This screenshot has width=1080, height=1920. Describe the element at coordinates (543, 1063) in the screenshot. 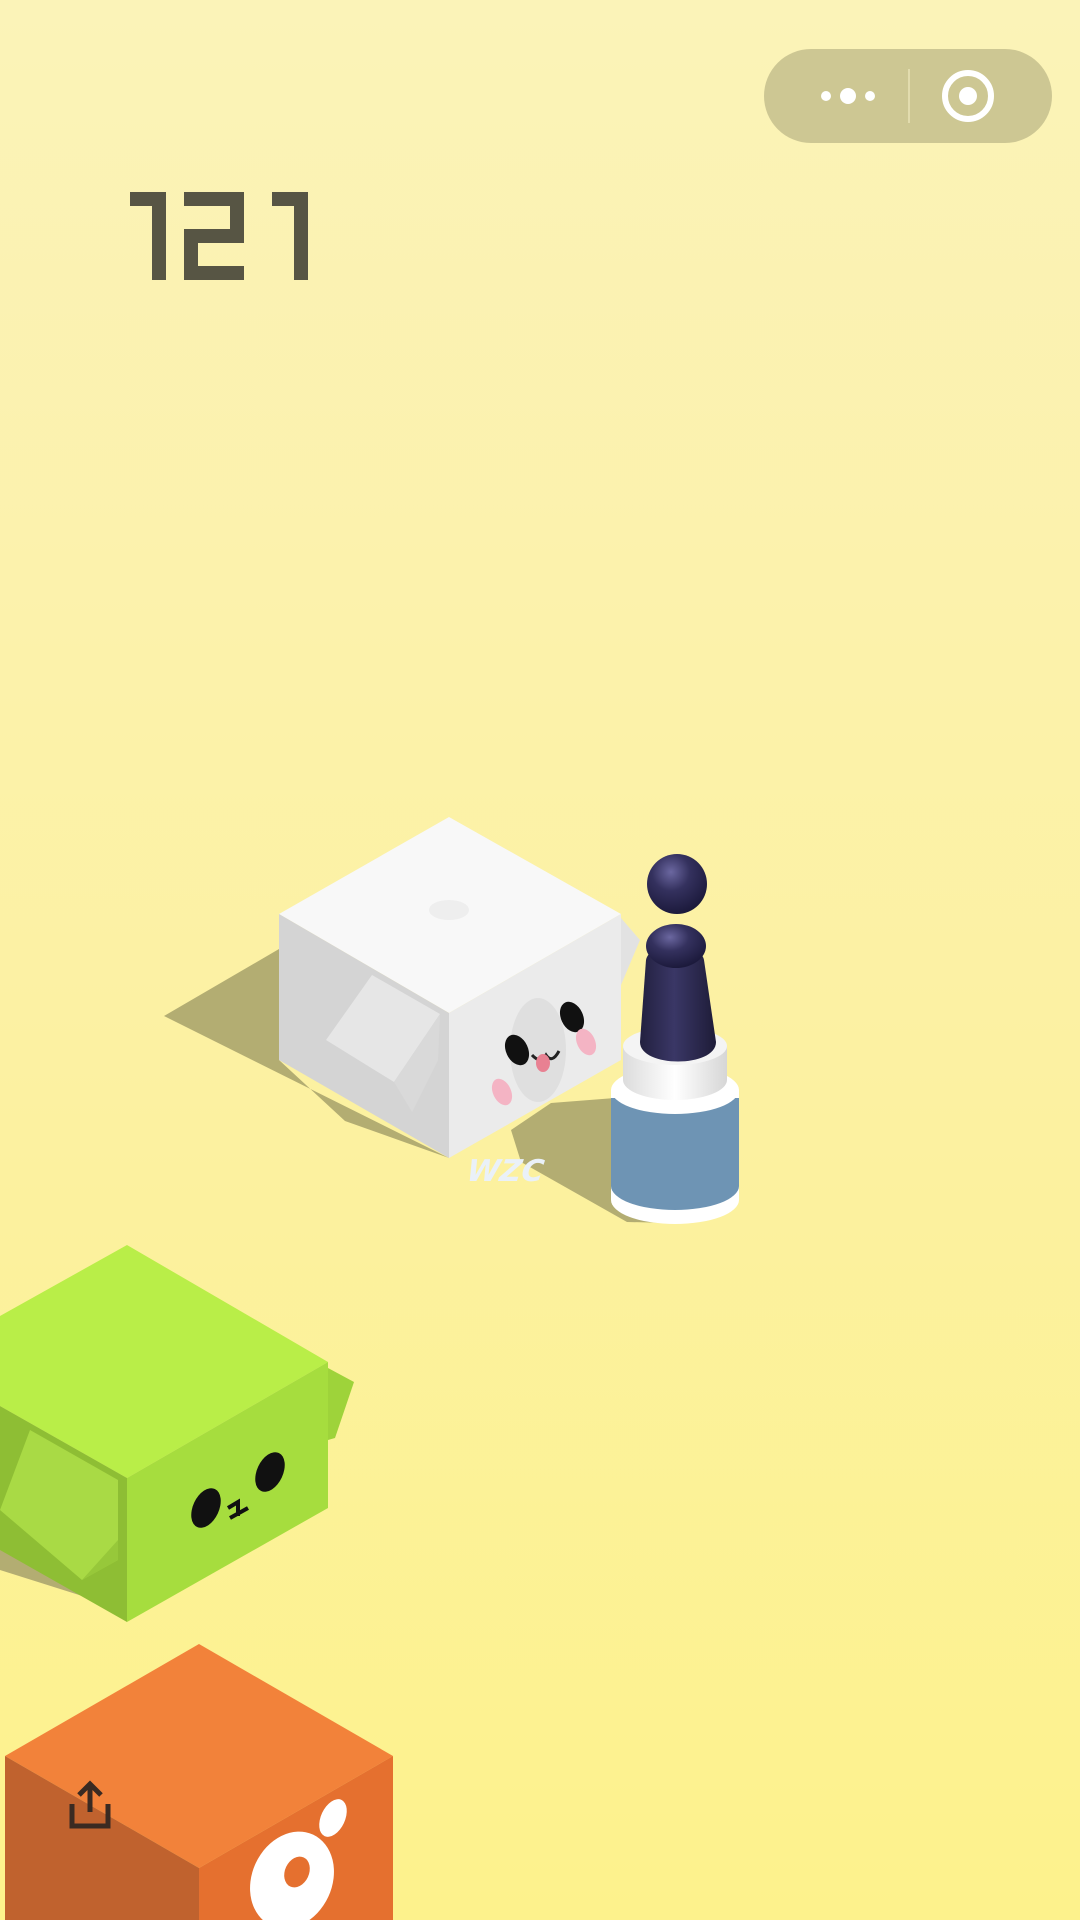

I see `white-box-tongue` at that location.